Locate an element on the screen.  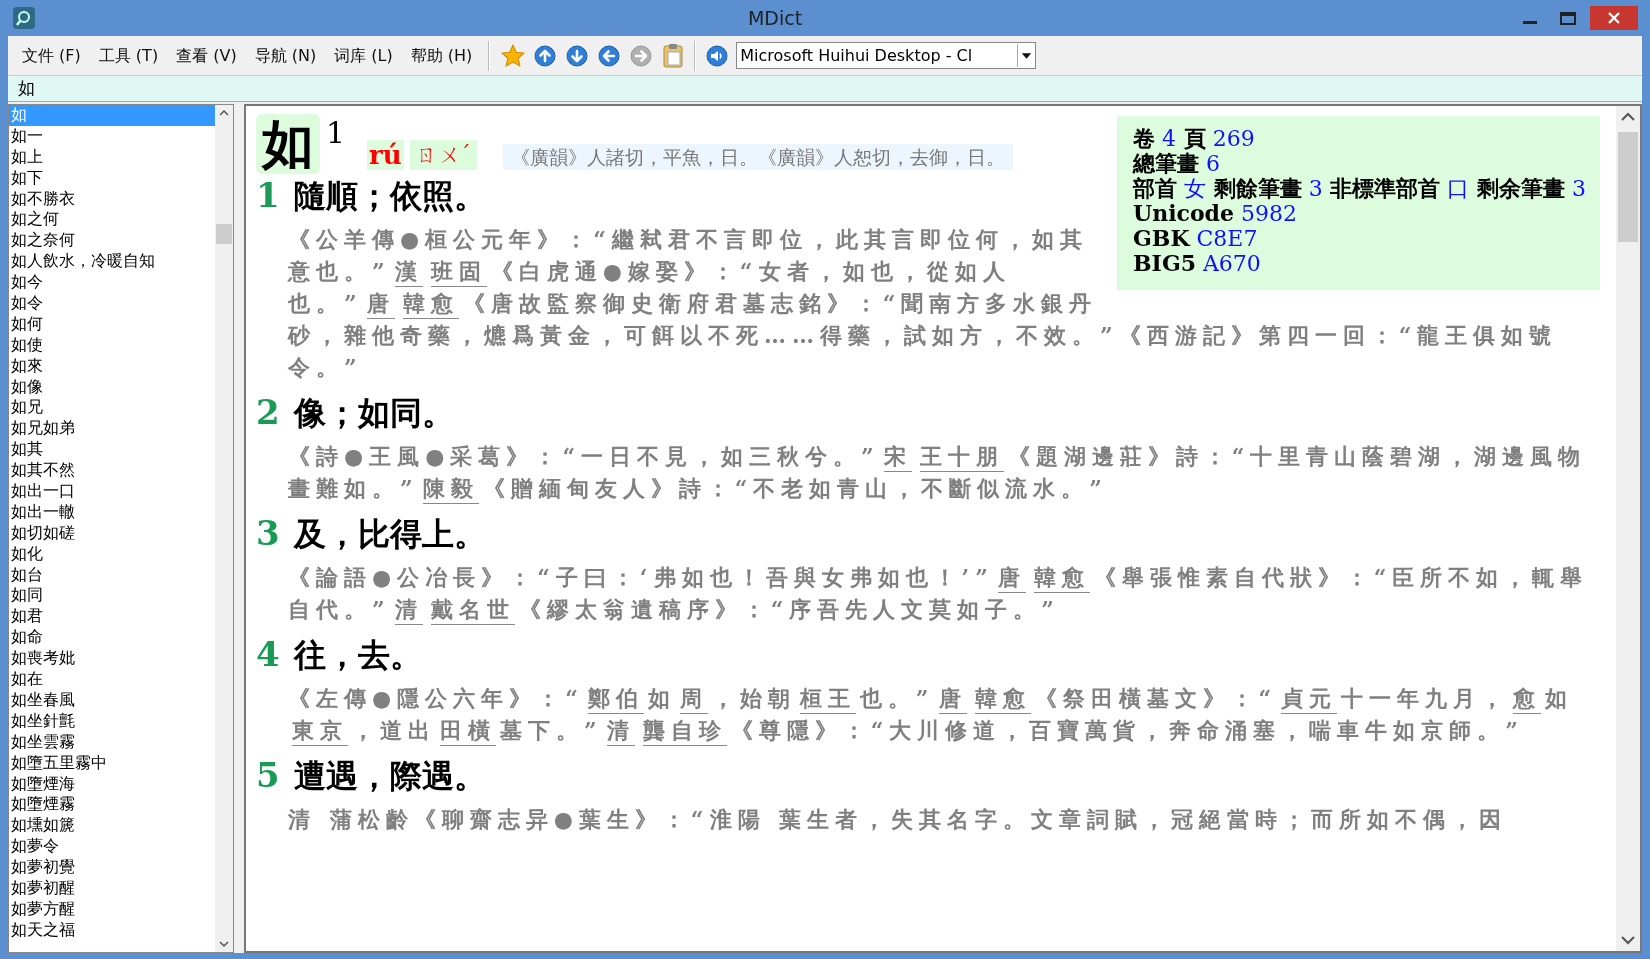
maximize-icon is located at coordinates (1568, 18).